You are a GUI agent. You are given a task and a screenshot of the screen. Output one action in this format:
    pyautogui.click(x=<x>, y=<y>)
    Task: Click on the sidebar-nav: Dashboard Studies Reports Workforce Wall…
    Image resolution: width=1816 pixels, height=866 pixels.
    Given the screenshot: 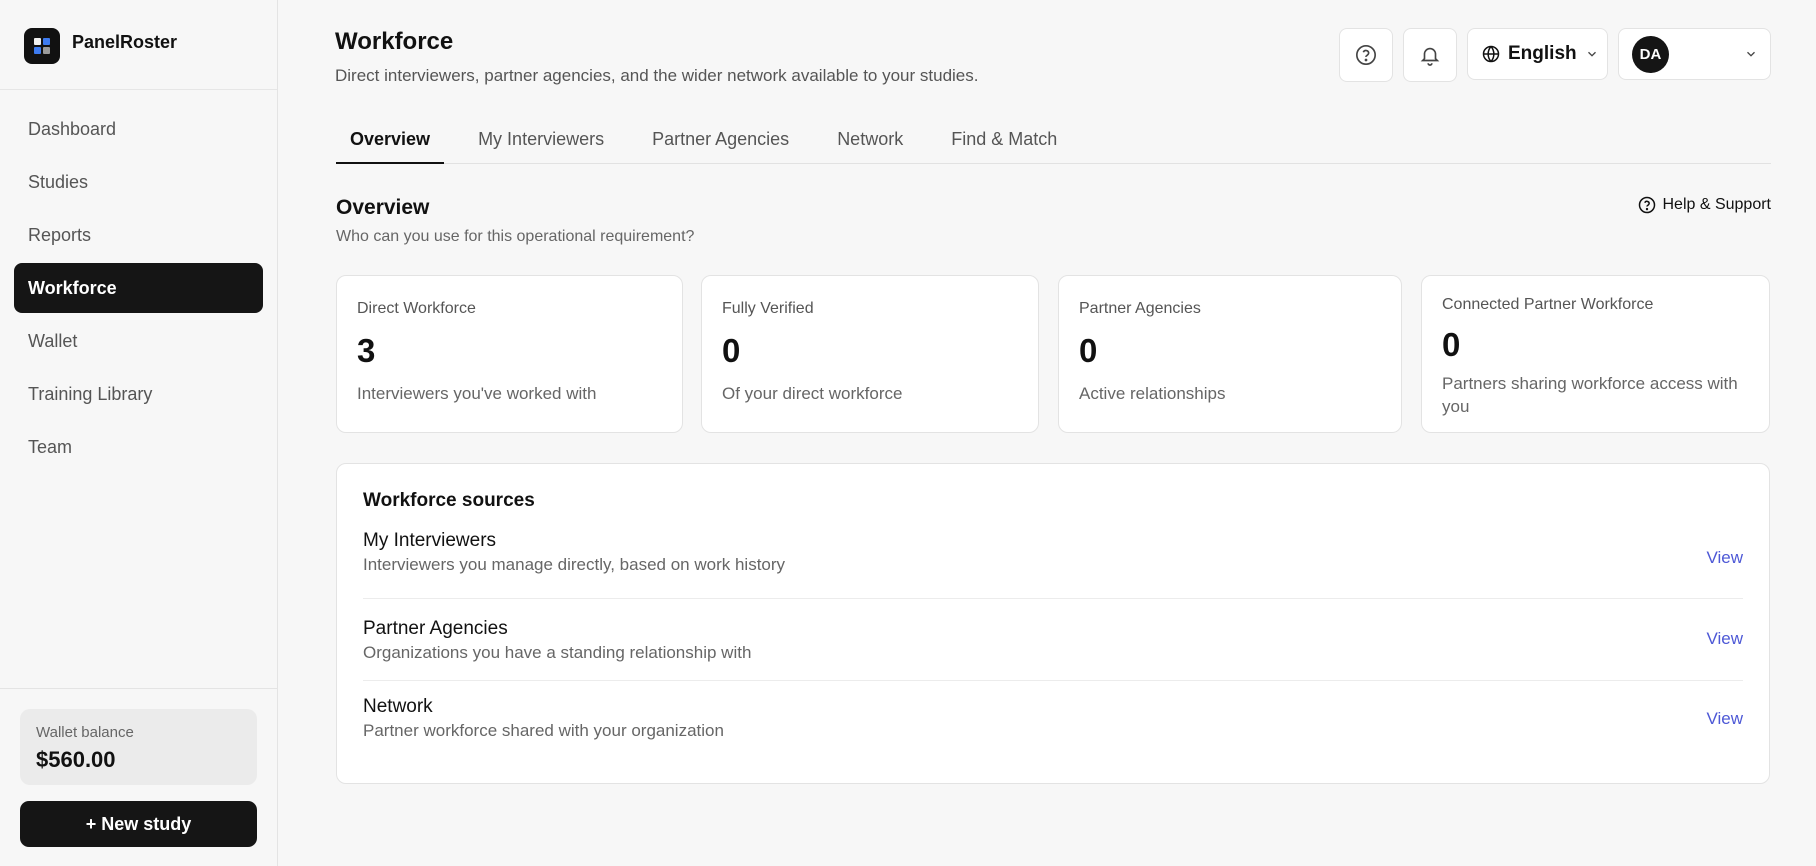 What is the action you would take?
    pyautogui.click(x=138, y=281)
    